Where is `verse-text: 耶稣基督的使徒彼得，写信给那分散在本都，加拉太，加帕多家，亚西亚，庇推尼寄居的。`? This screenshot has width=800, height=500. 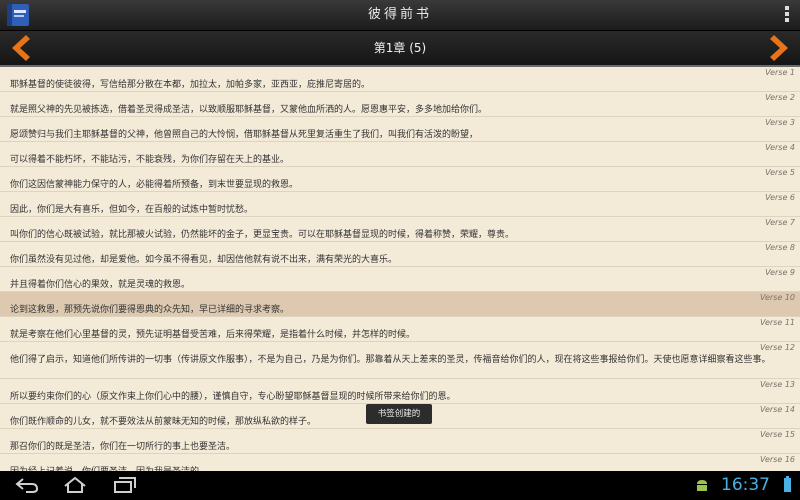 verse-text: 耶稣基督的使徒彼得，写信给那分散在本都，加拉太，加帕多家，亚西亚，庇推尼寄居的。 is located at coordinates (190, 85).